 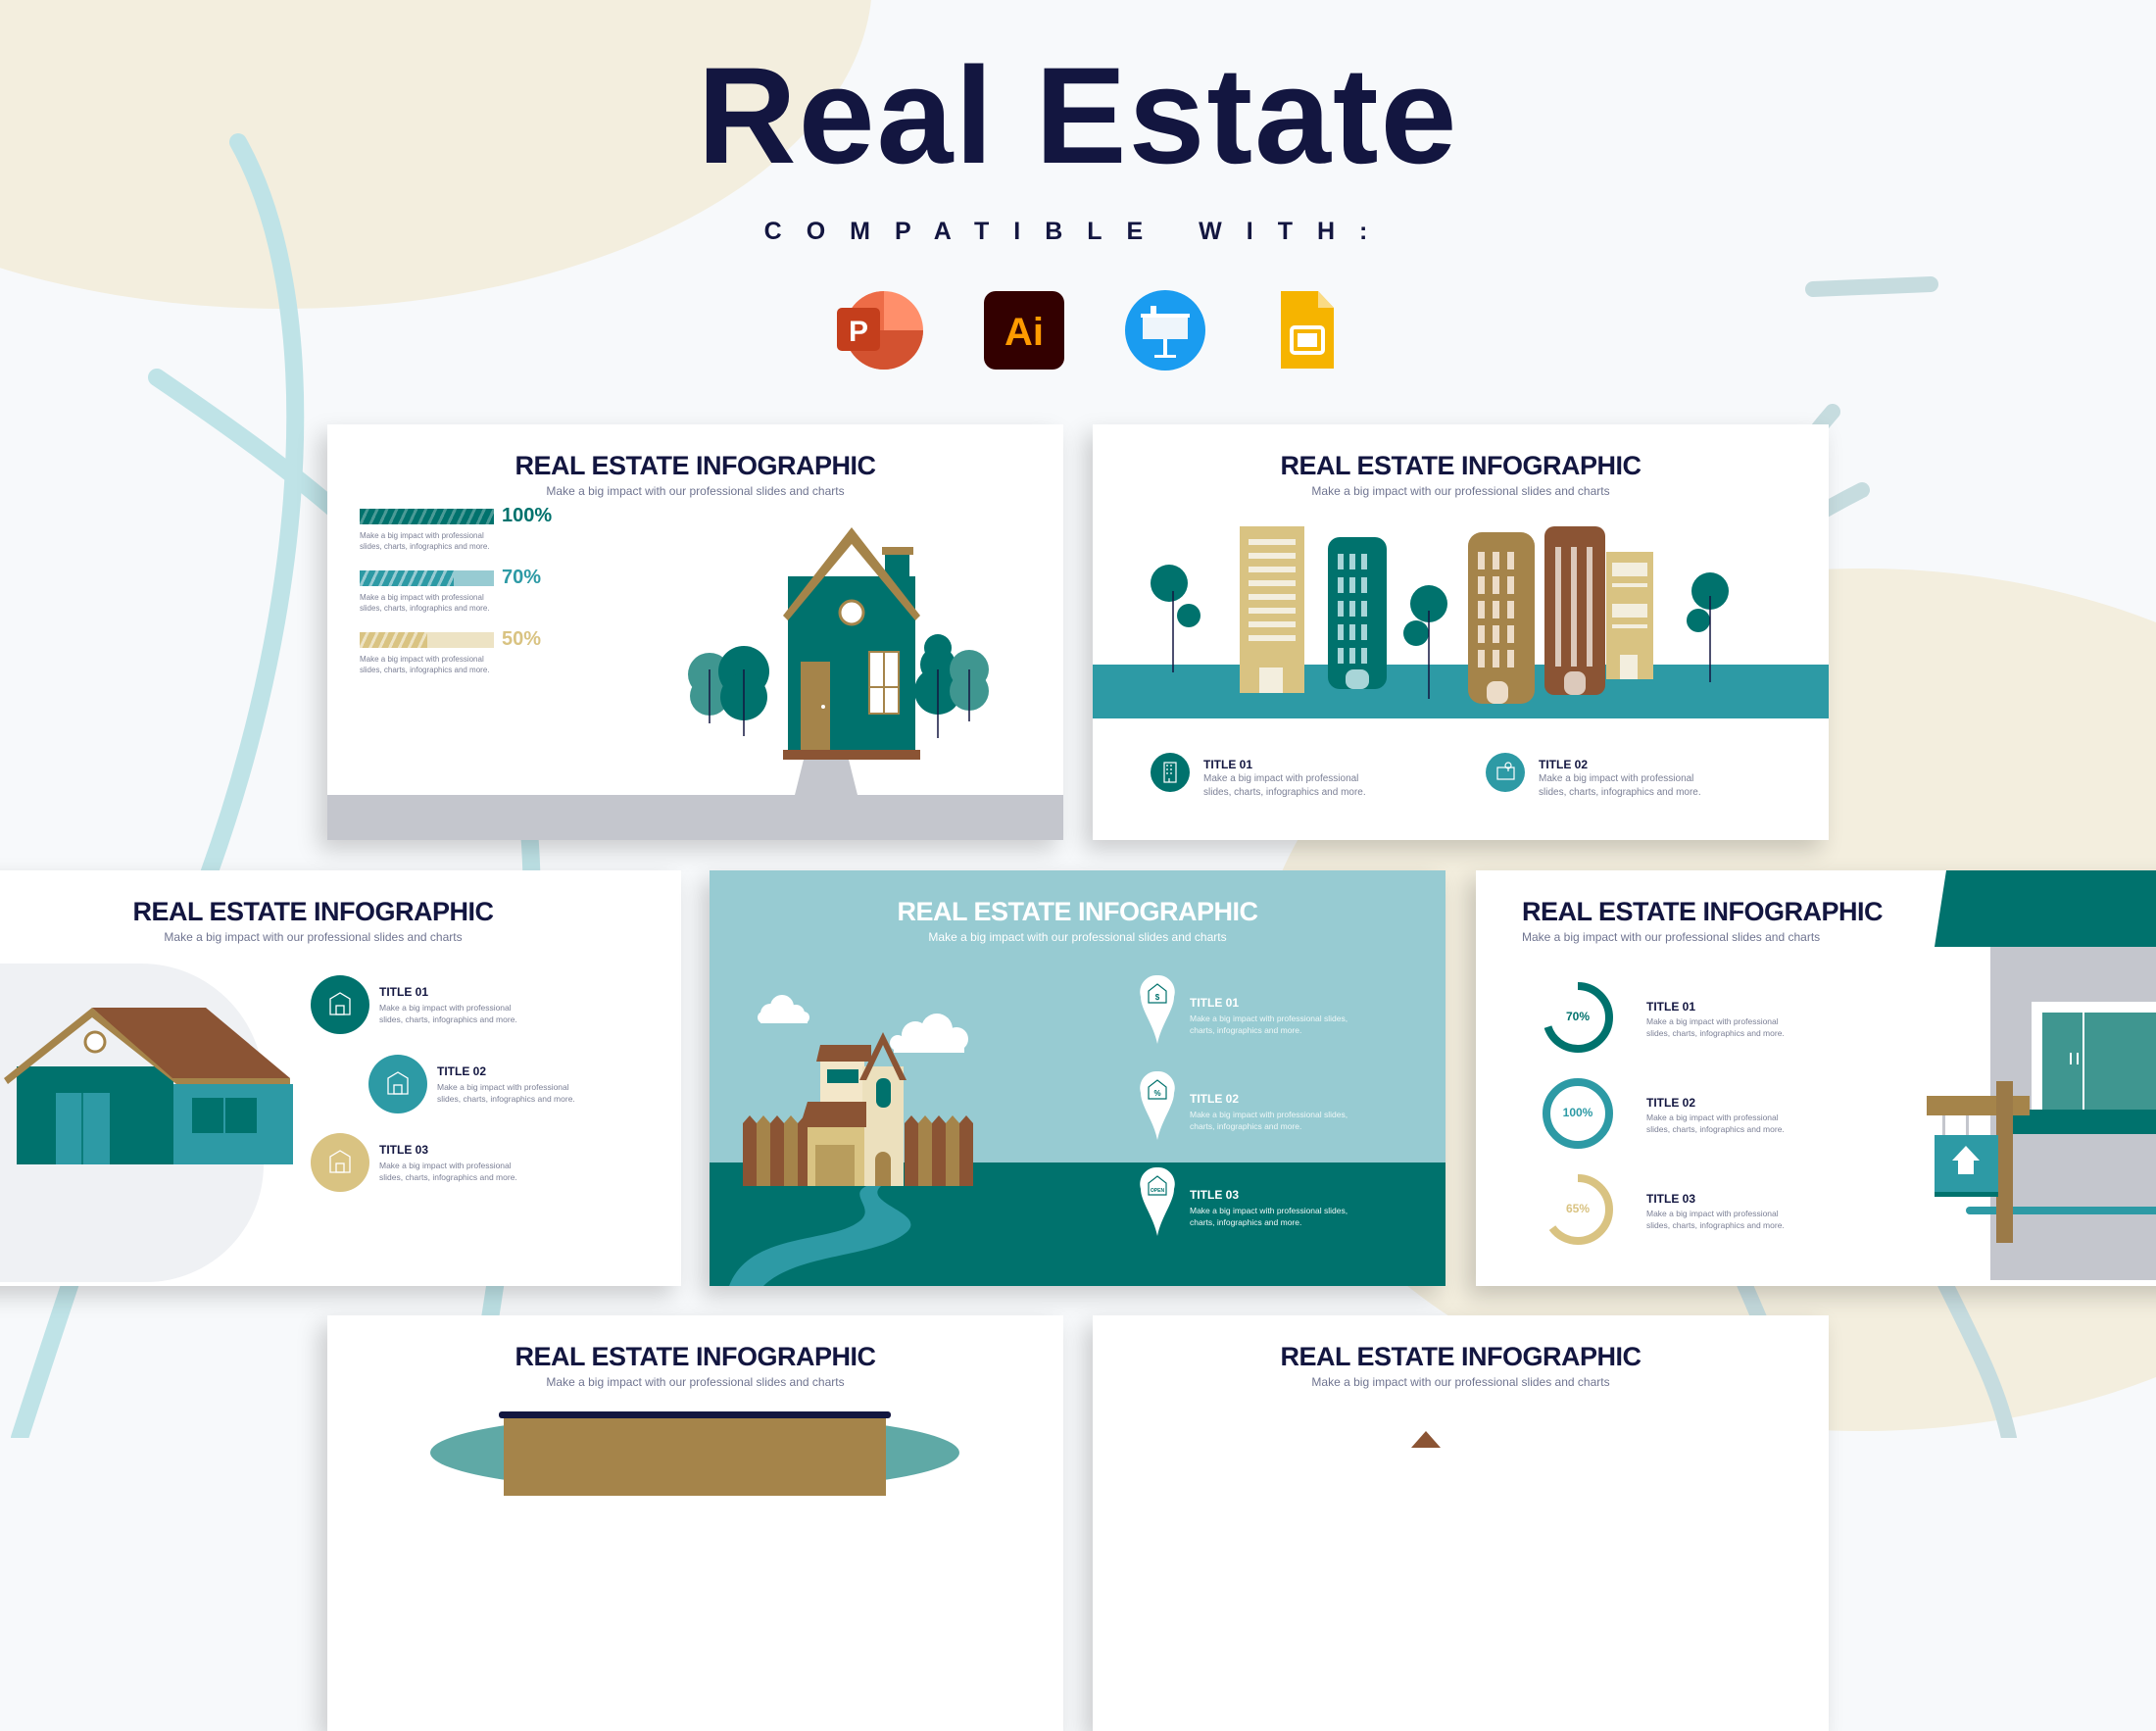 What do you see at coordinates (1078, 232) in the screenshot?
I see `compatible-with-label: COMPATIBLE WITH:` at bounding box center [1078, 232].